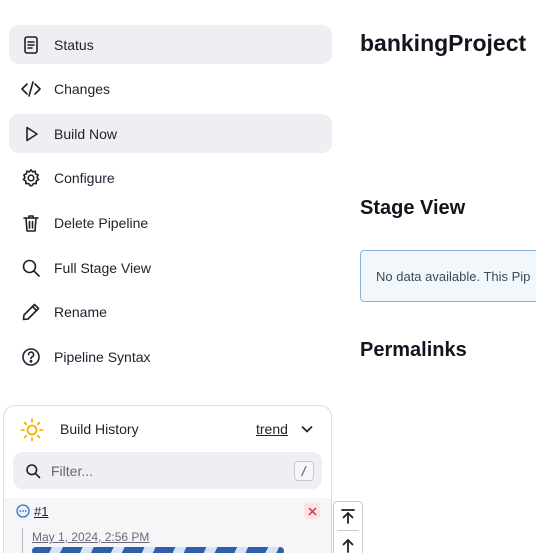  What do you see at coordinates (170, 44) in the screenshot?
I see `sidebar-item-status: Status` at bounding box center [170, 44].